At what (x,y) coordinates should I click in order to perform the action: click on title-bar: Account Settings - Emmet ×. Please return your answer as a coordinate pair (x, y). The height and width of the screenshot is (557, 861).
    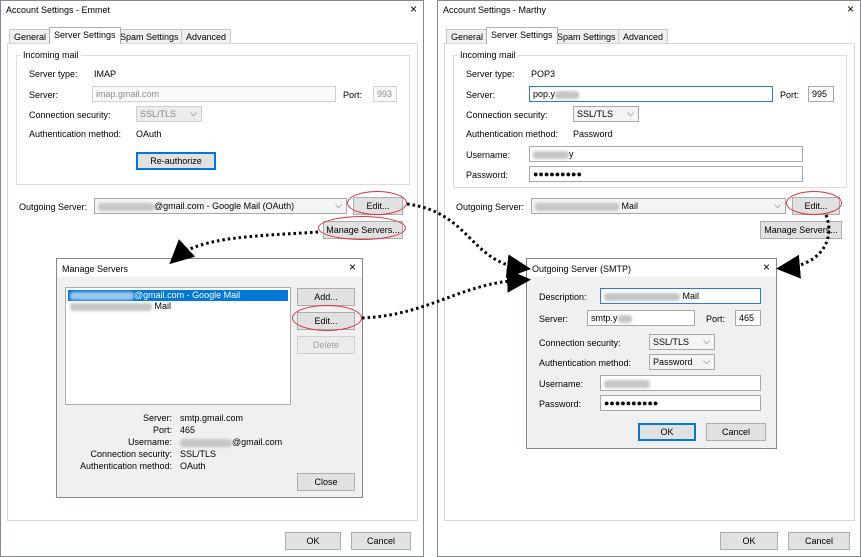
    Looking at the image, I should click on (212, 10).